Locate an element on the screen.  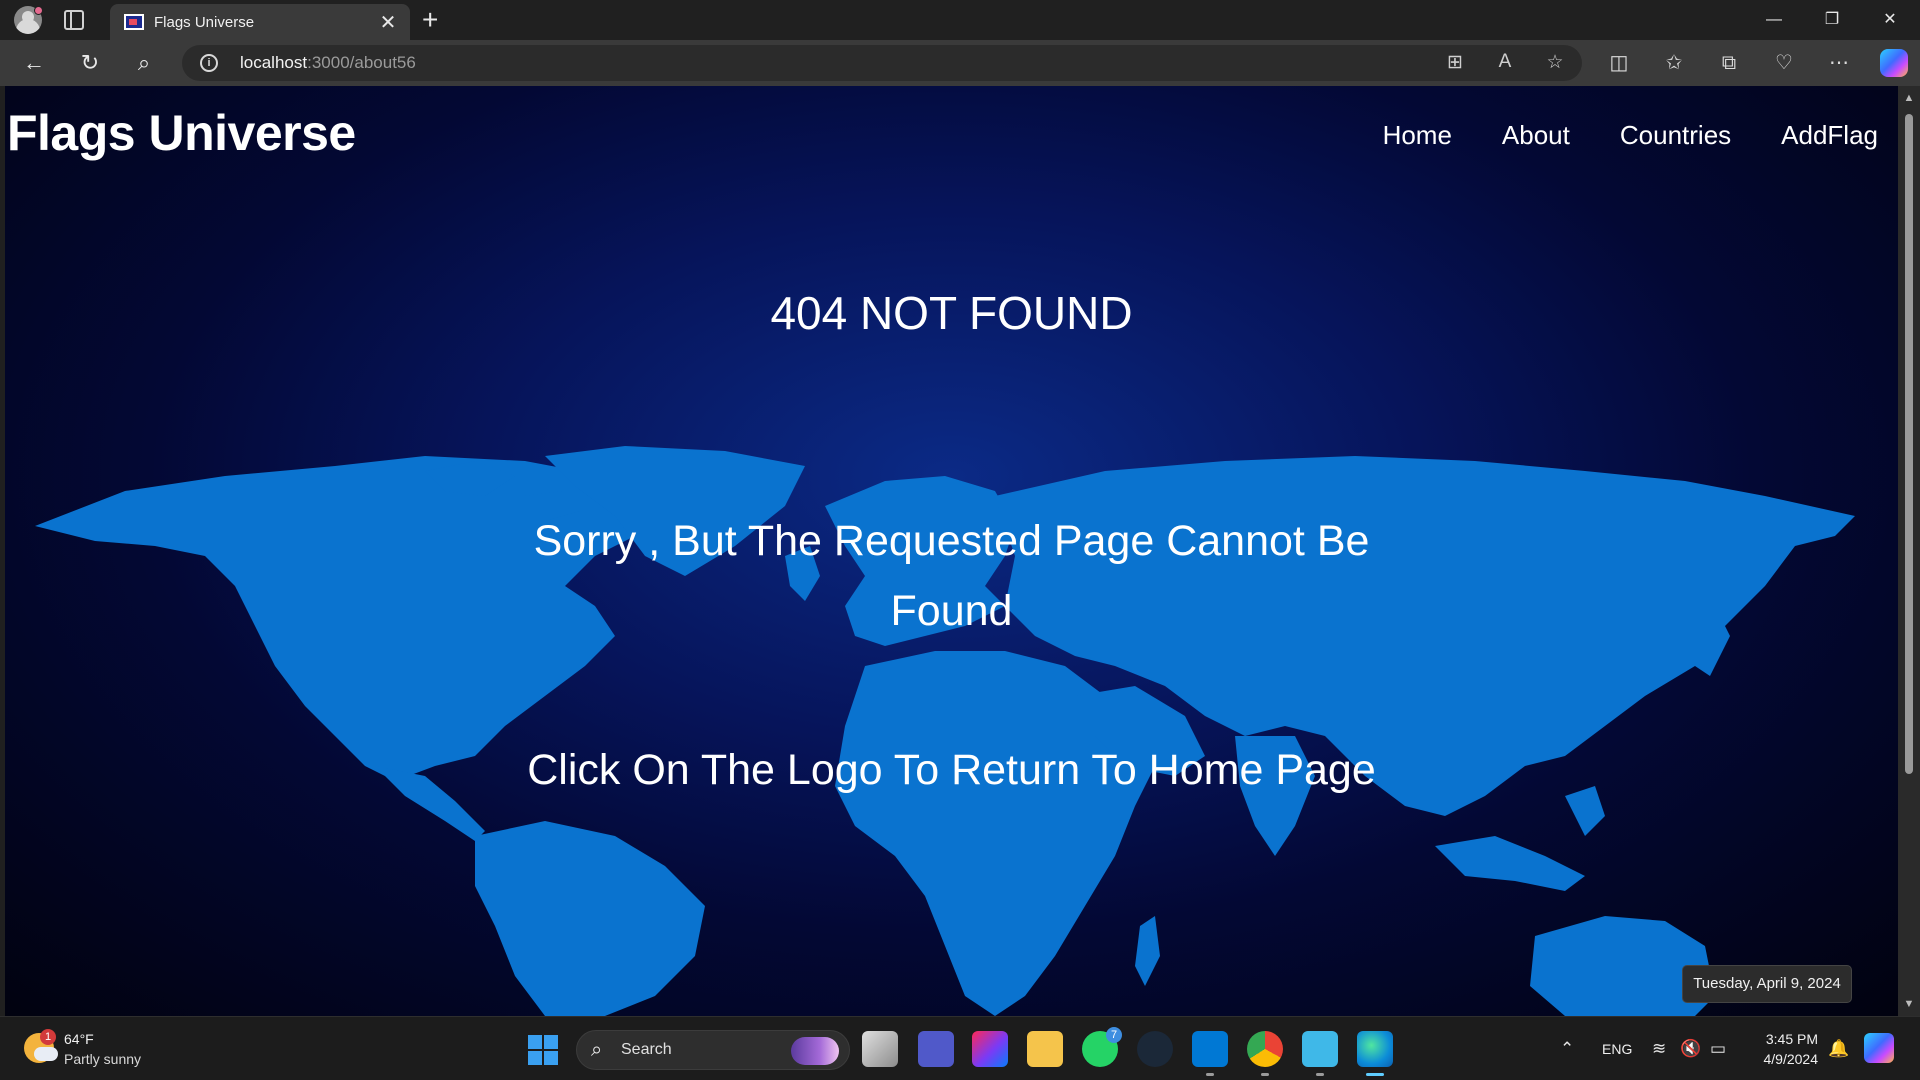
search-highlight-image is located at coordinates (815, 1051).